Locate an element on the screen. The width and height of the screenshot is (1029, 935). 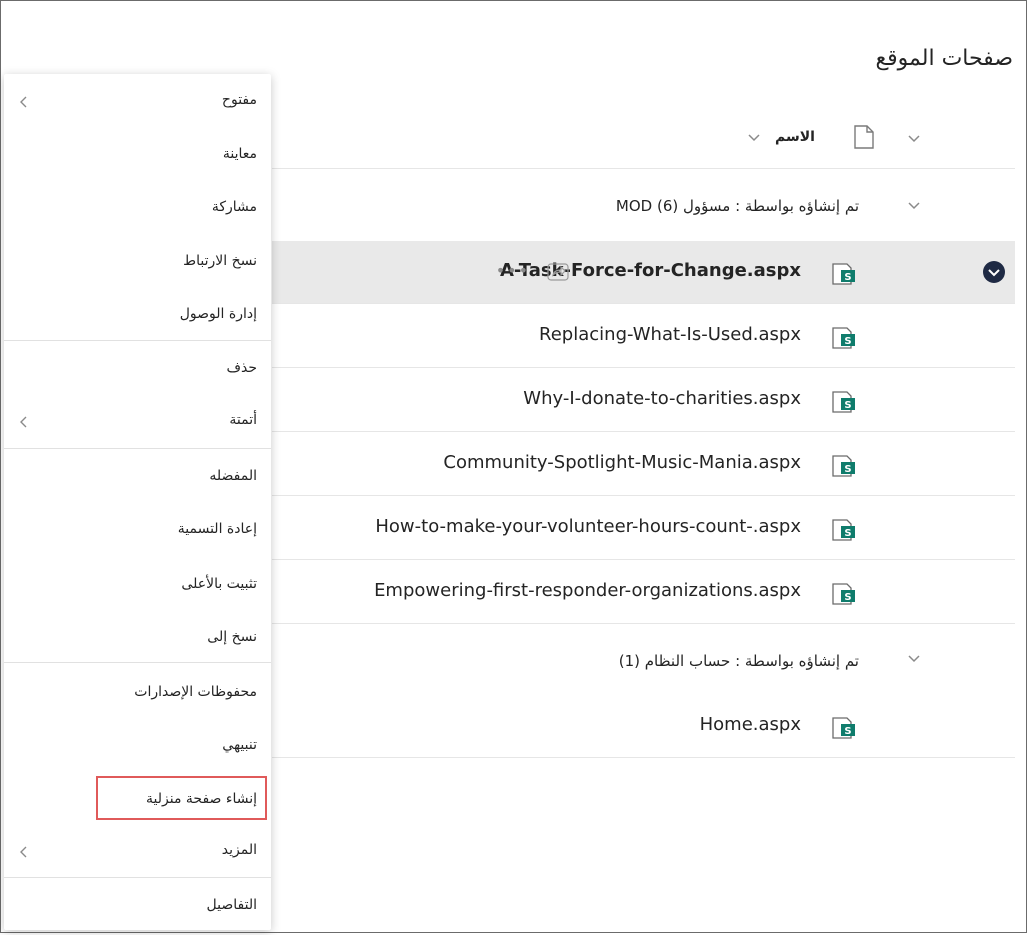
menu-item-share: مشاركة is located at coordinates (137, 209).